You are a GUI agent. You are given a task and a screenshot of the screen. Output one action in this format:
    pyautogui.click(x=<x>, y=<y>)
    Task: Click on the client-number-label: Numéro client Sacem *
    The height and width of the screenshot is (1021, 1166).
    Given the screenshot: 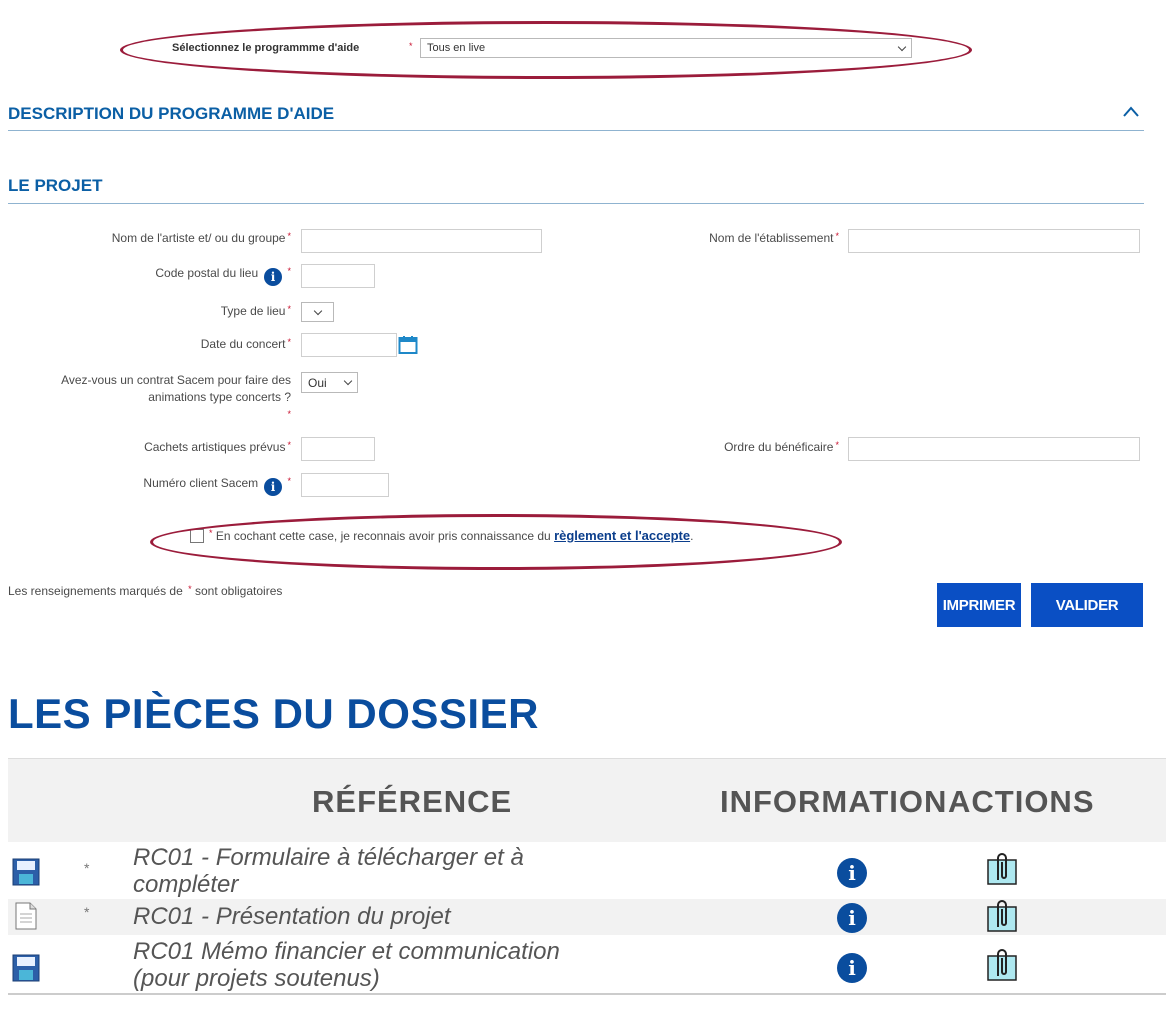 What is the action you would take?
    pyautogui.click(x=217, y=483)
    